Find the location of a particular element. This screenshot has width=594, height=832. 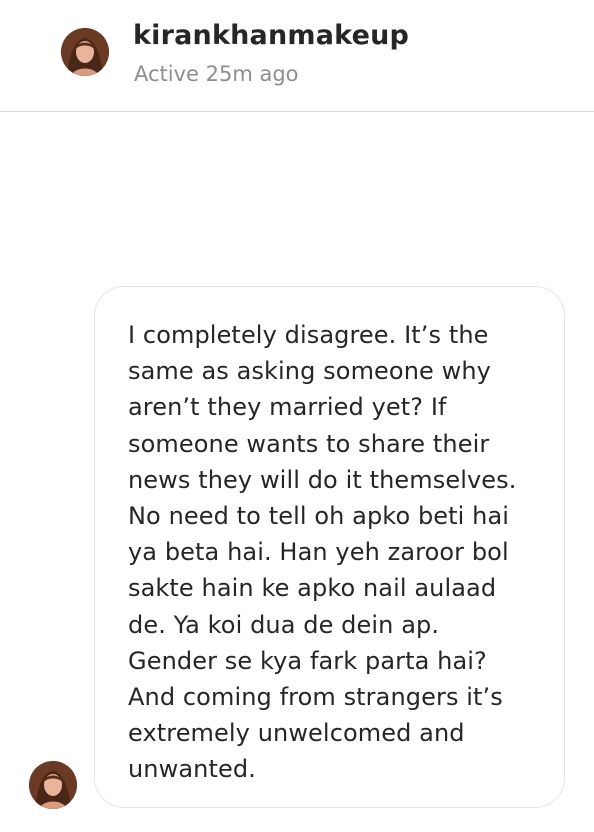

chat-username: kirankhanmakeup is located at coordinates (271, 35).